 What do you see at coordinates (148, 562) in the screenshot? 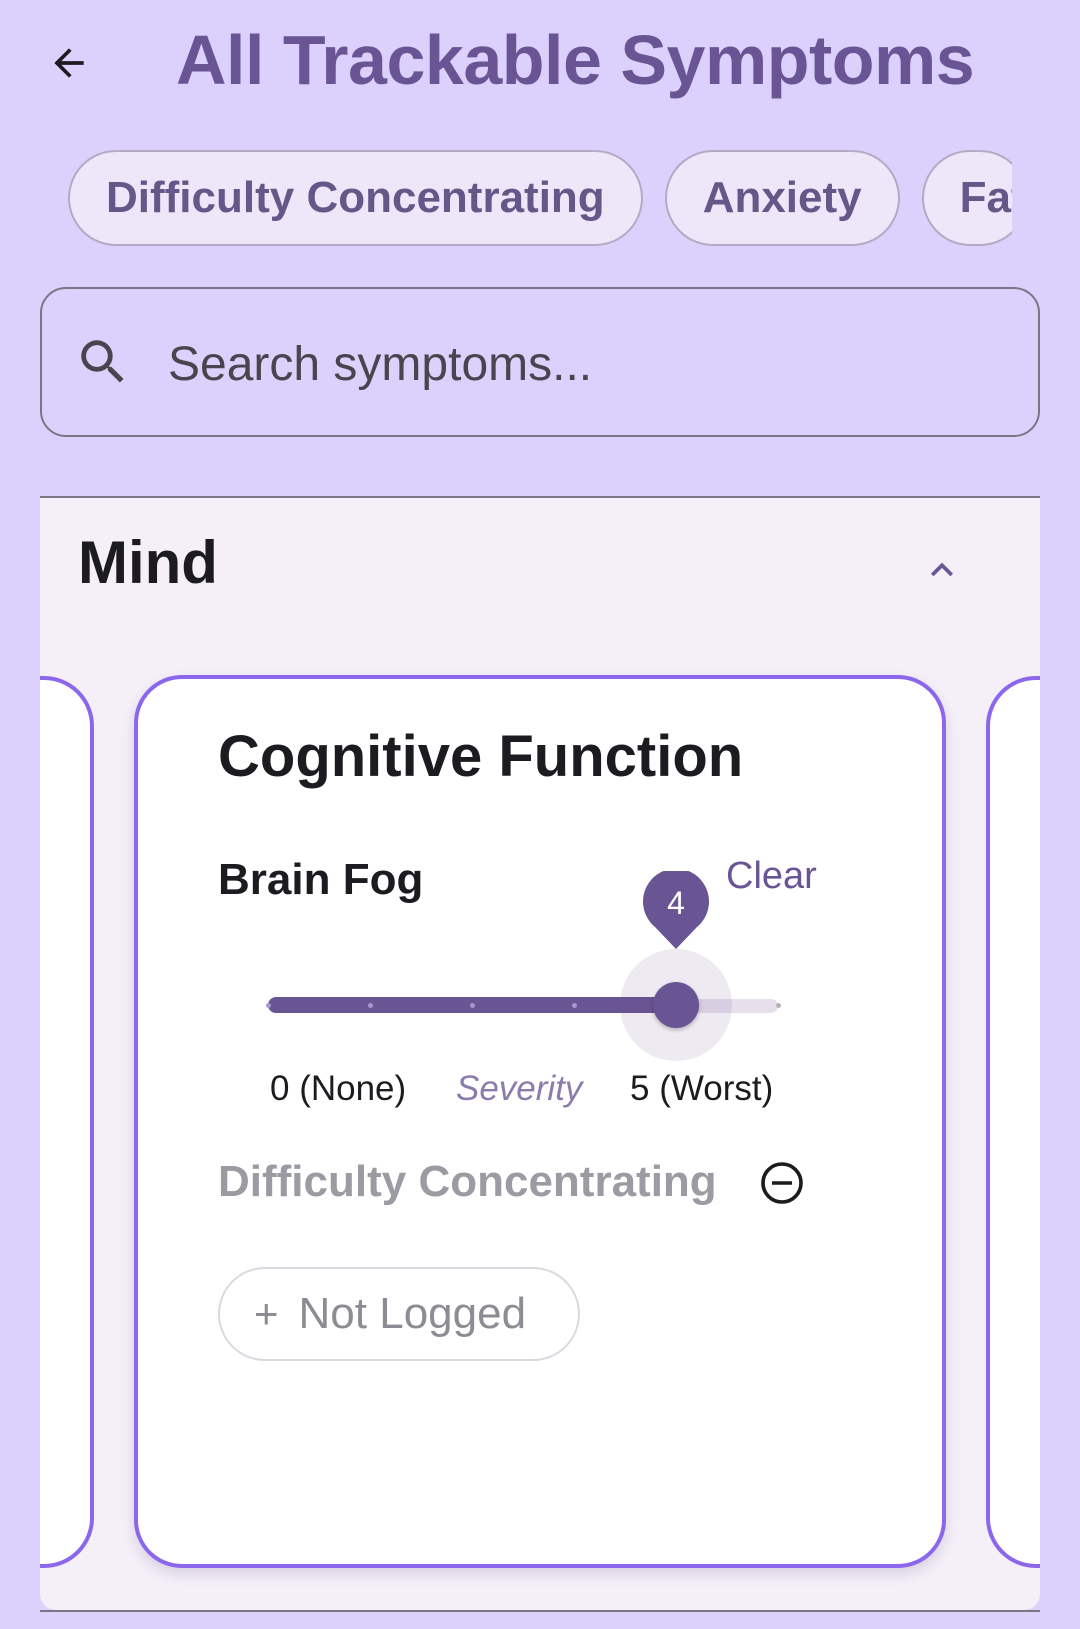
I see `section-title: Mind` at bounding box center [148, 562].